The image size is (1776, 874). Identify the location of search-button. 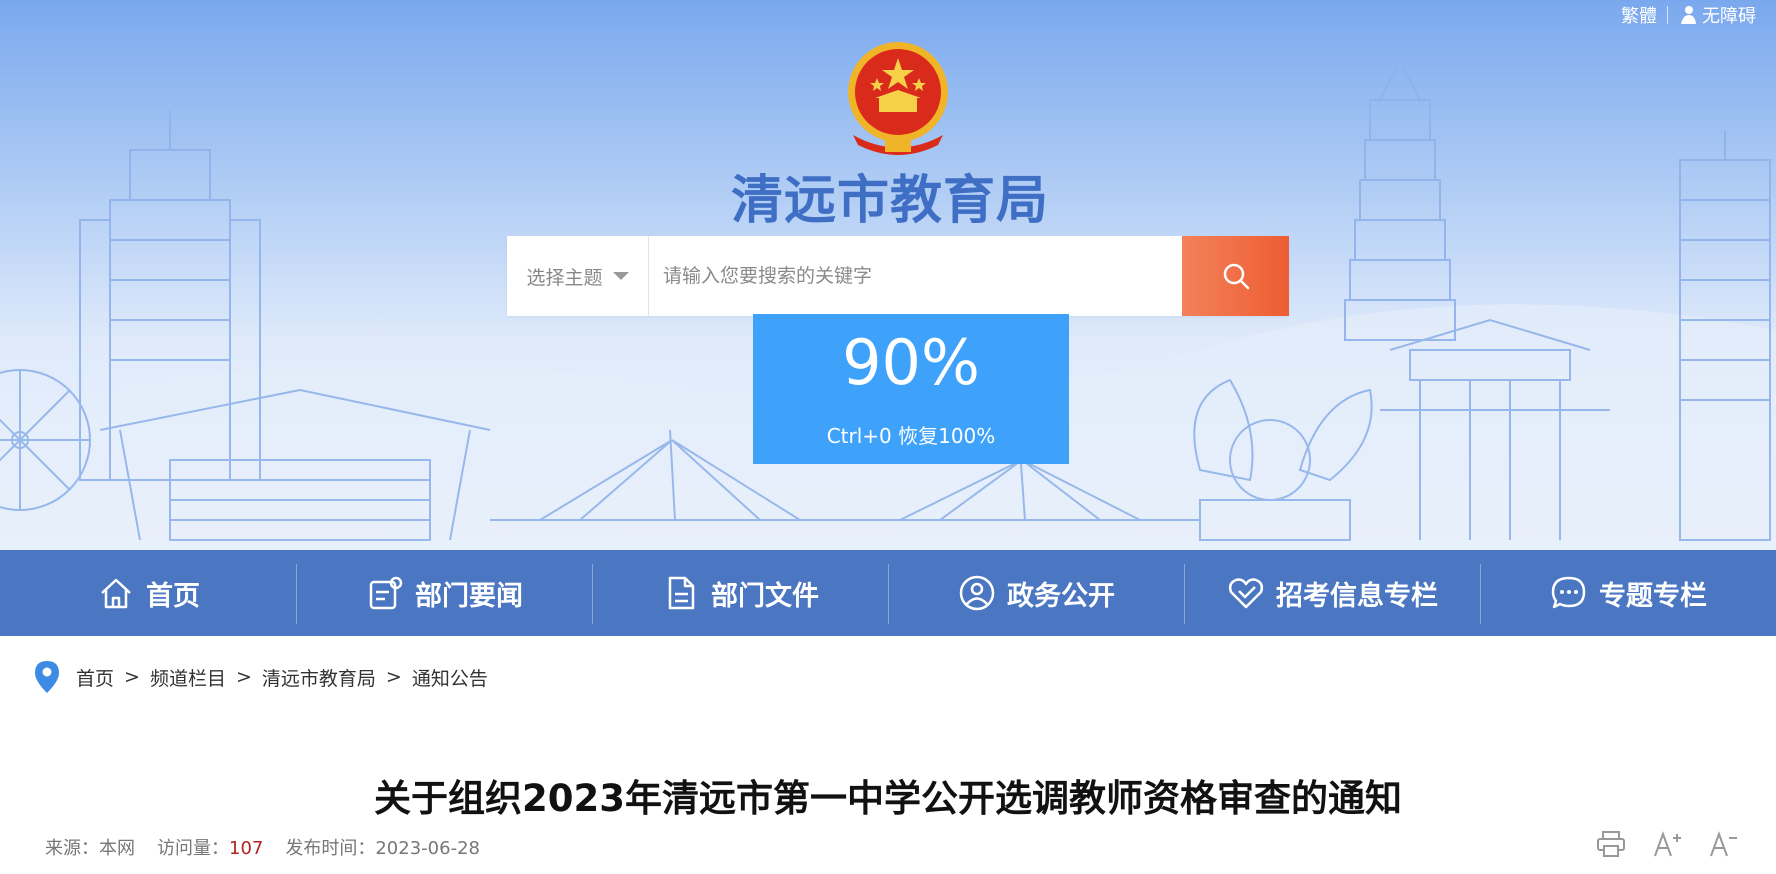
(1235, 276).